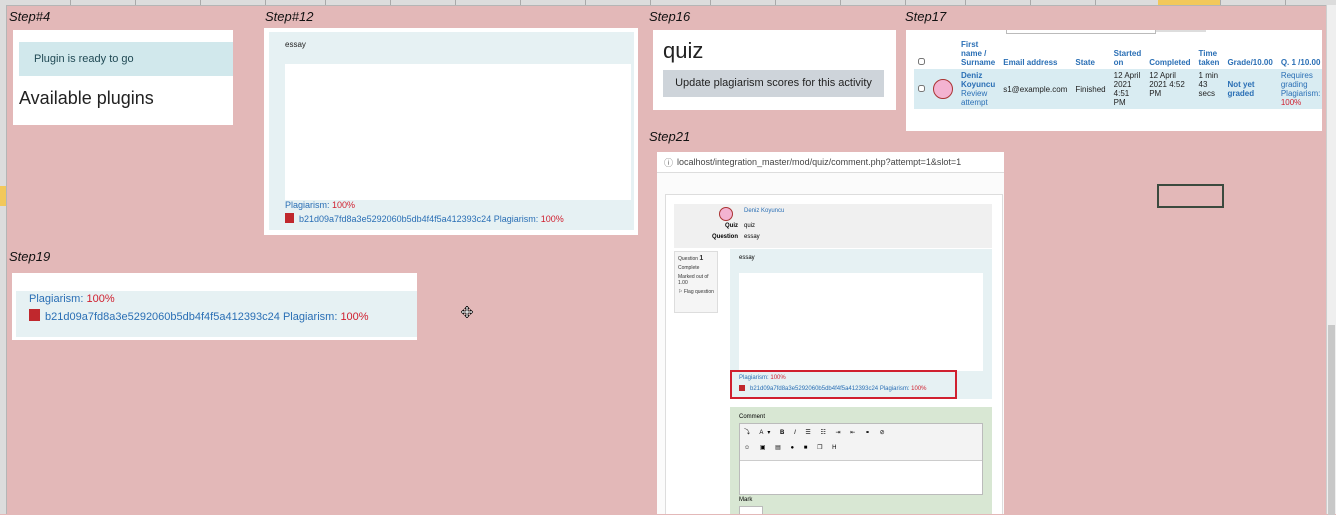 This screenshot has height=515, width=1336. I want to click on flag-question: ⚐ Flag question, so click(696, 292).